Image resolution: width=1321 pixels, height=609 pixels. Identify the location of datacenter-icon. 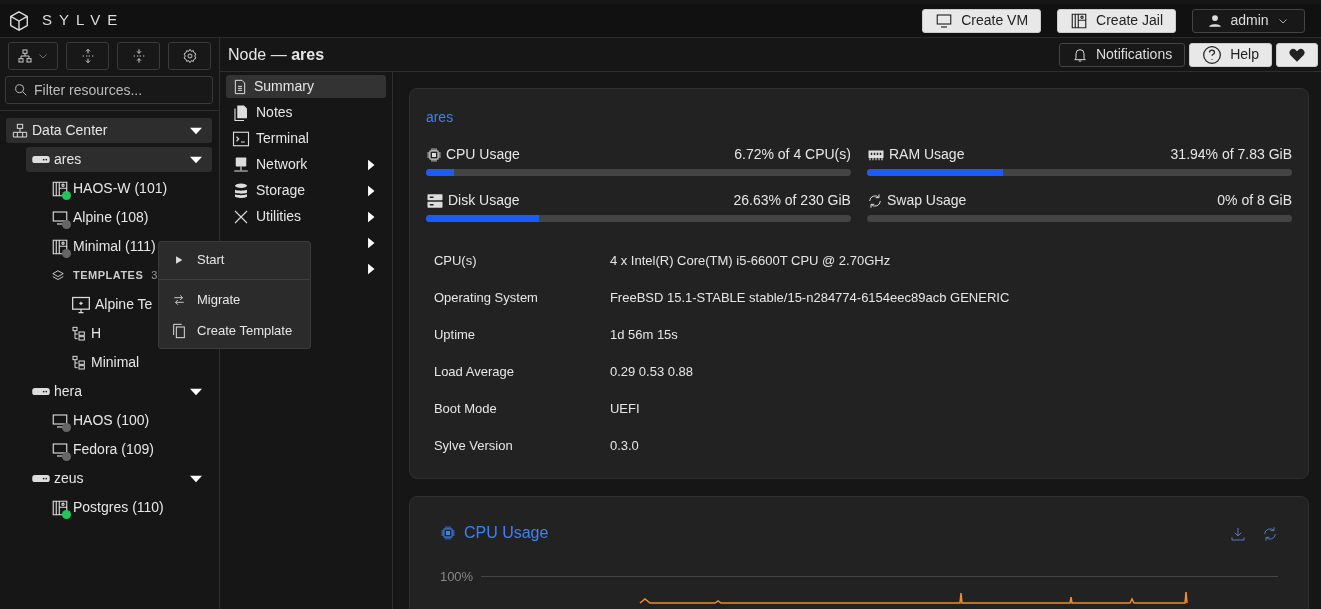
(20, 130).